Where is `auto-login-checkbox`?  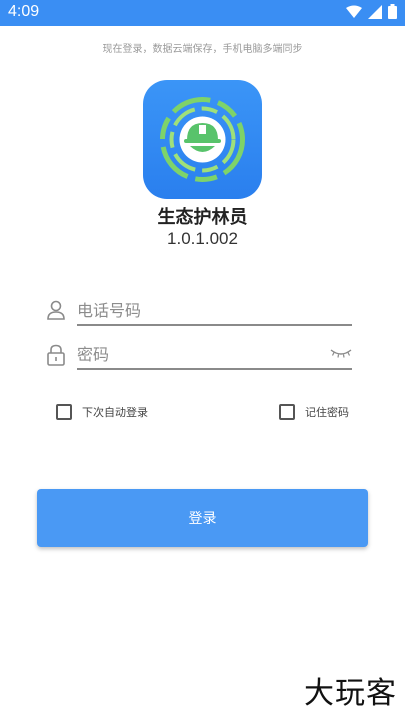
auto-login-checkbox is located at coordinates (64, 412).